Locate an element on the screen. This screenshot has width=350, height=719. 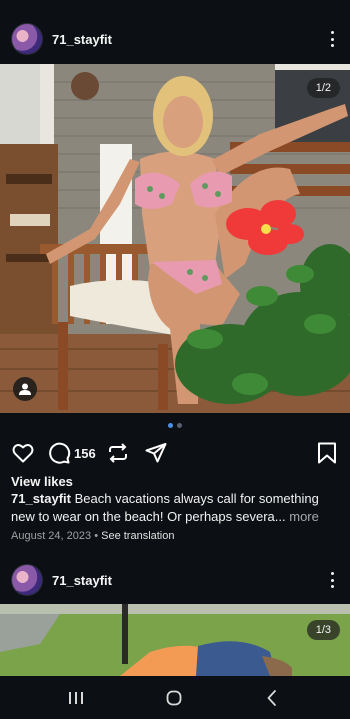
carousel-dot-active is located at coordinates (170, 425).